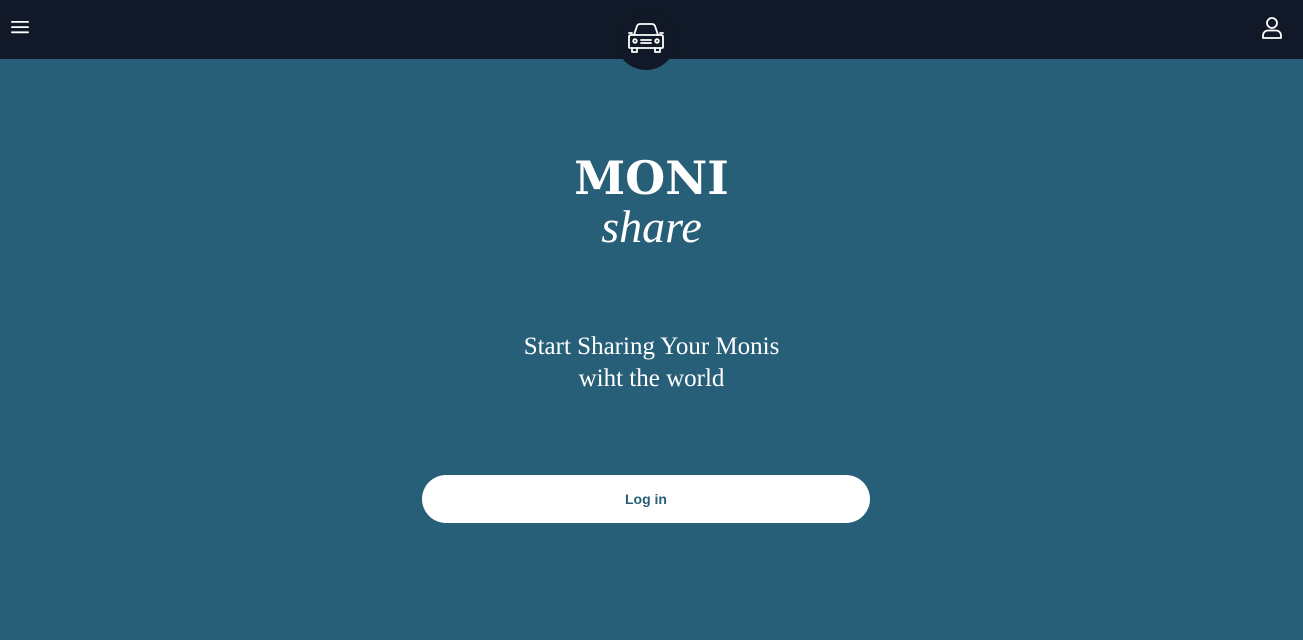 Image resolution: width=1303 pixels, height=640 pixels. Describe the element at coordinates (20, 27) in the screenshot. I see `hamburger-menu-icon` at that location.